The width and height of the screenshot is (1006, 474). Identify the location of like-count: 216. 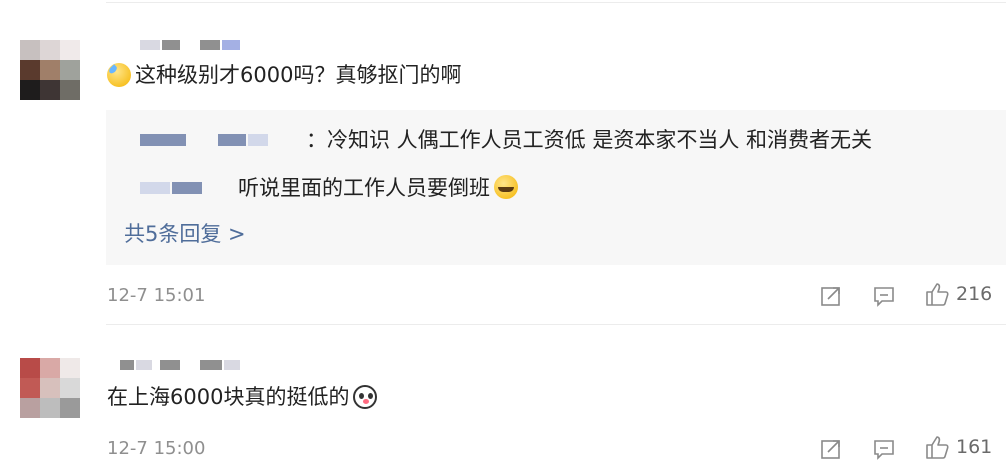
(974, 294).